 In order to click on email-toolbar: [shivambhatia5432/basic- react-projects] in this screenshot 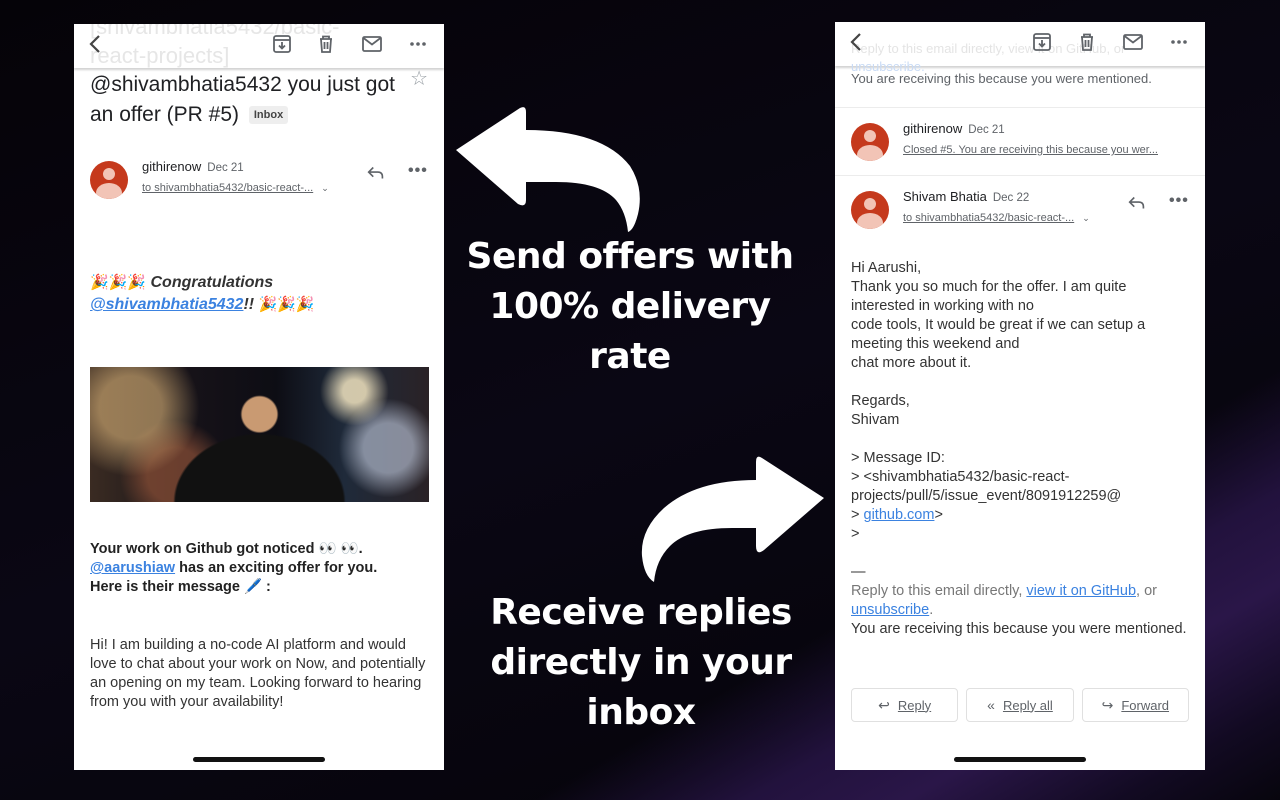, I will do `click(259, 46)`.